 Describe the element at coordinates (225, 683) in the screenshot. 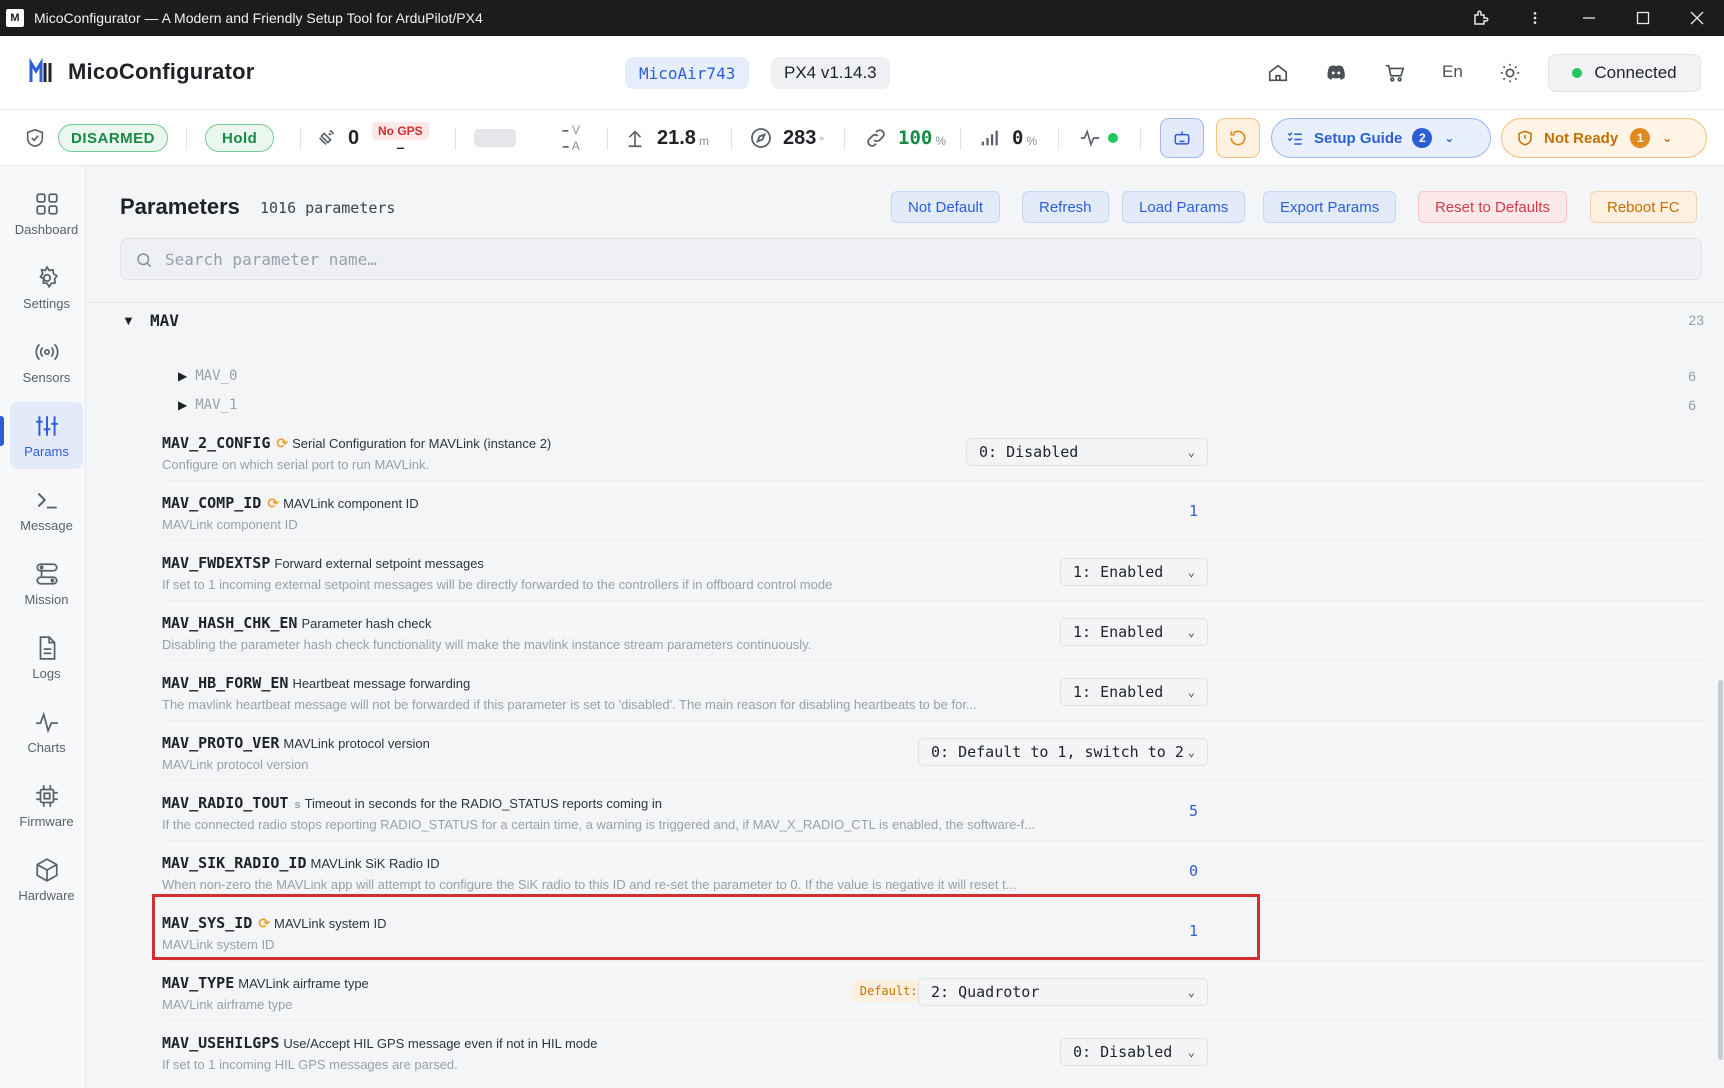

I see `param-name: MAV_HB_FORW_EN` at that location.